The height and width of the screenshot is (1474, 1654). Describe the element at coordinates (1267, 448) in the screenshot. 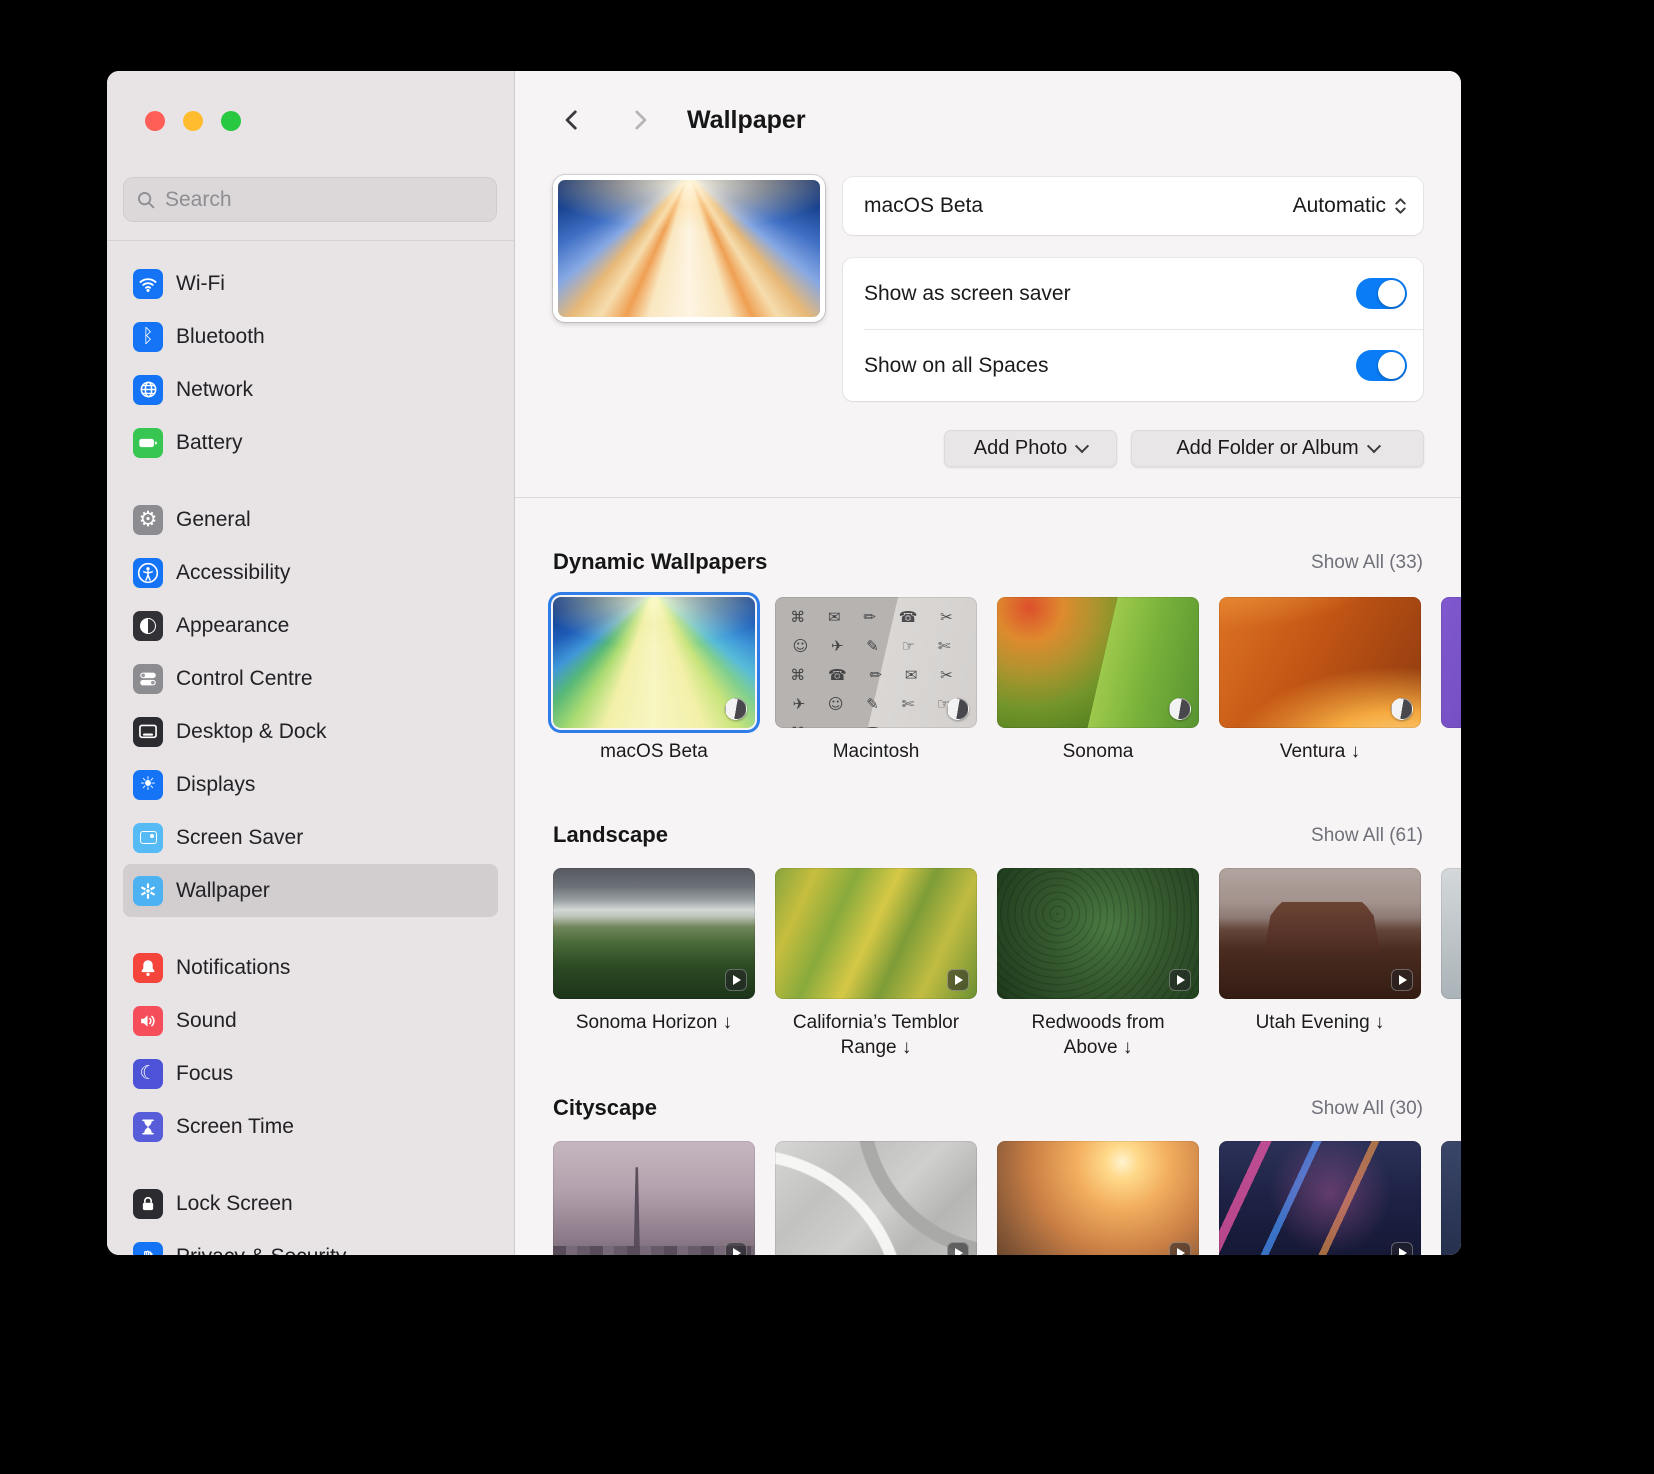

I see `add-folder-label: Add Folder or Album` at that location.